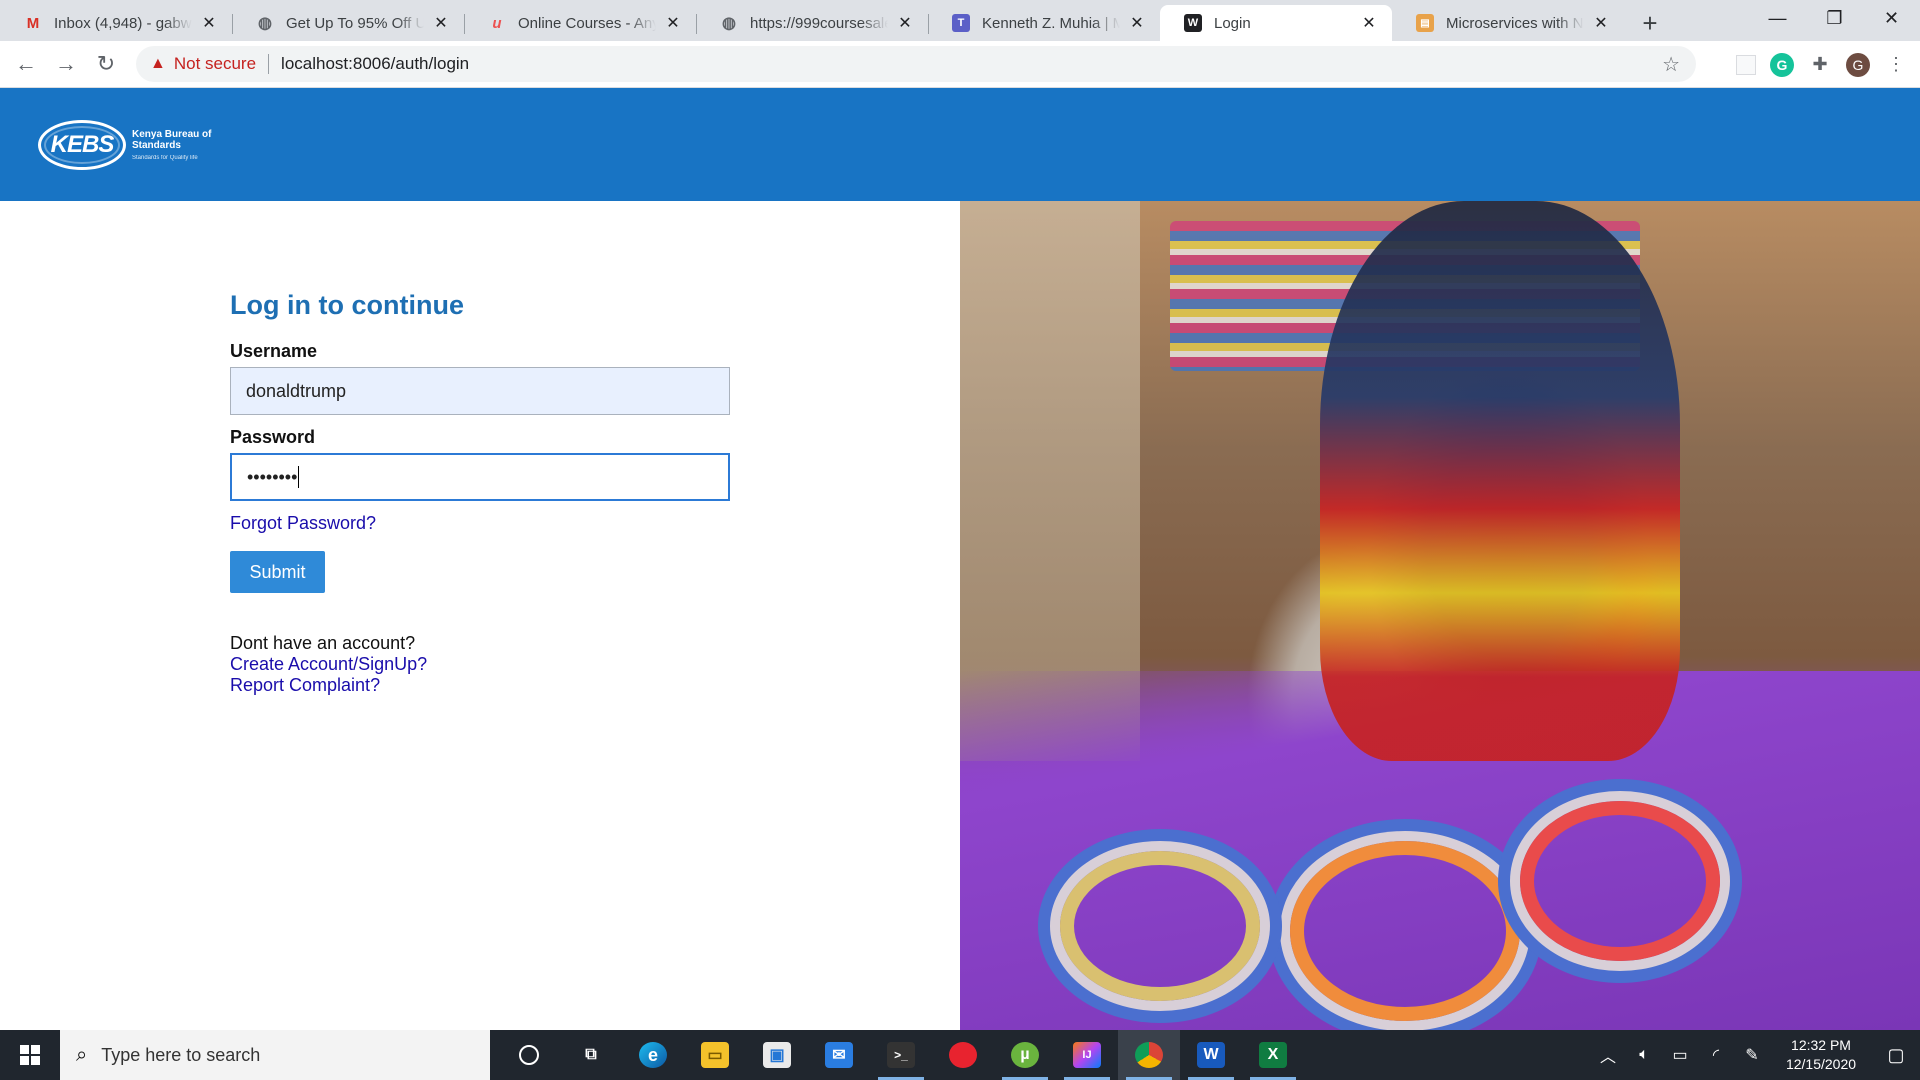  What do you see at coordinates (591, 1055) in the screenshot?
I see `task-view-icon: ⧉` at bounding box center [591, 1055].